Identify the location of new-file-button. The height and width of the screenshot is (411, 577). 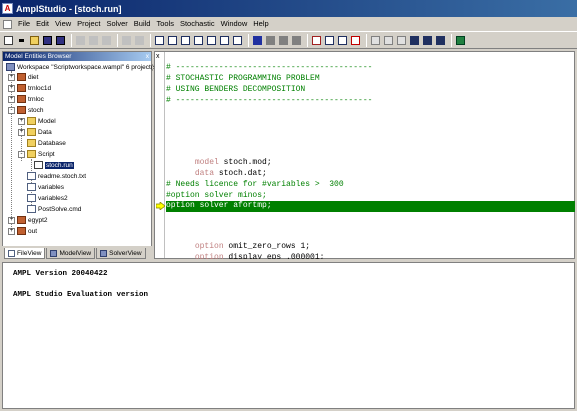
(8, 40).